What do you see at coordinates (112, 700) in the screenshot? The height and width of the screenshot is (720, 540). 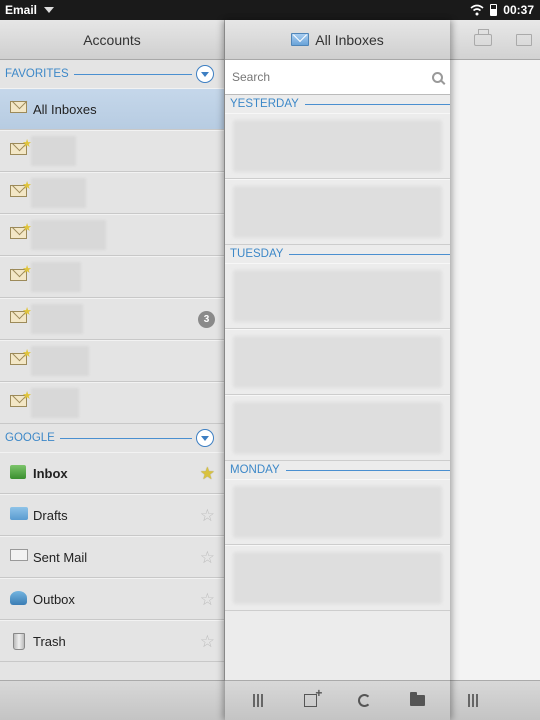 I see `accounts-footer-toolbar` at bounding box center [112, 700].